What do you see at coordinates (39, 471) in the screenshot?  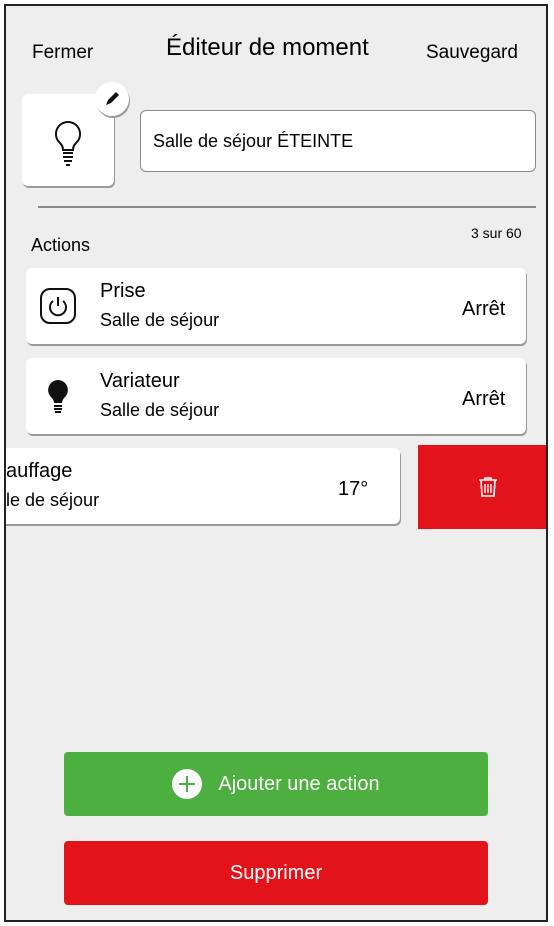 I see `action-title: auffage` at bounding box center [39, 471].